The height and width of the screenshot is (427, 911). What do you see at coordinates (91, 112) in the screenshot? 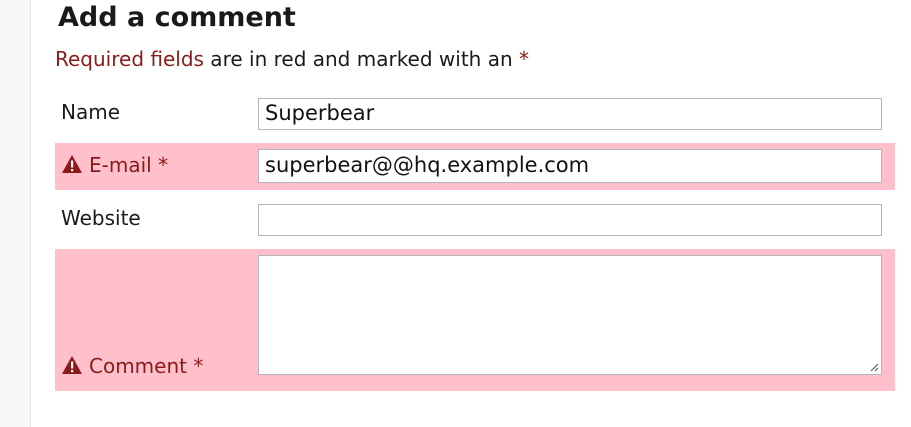
I see `name-label: Name` at bounding box center [91, 112].